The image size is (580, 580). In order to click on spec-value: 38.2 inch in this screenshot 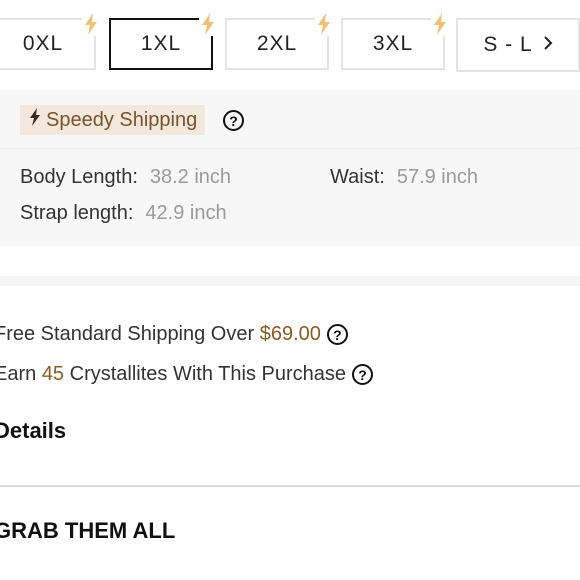, I will do `click(190, 177)`.